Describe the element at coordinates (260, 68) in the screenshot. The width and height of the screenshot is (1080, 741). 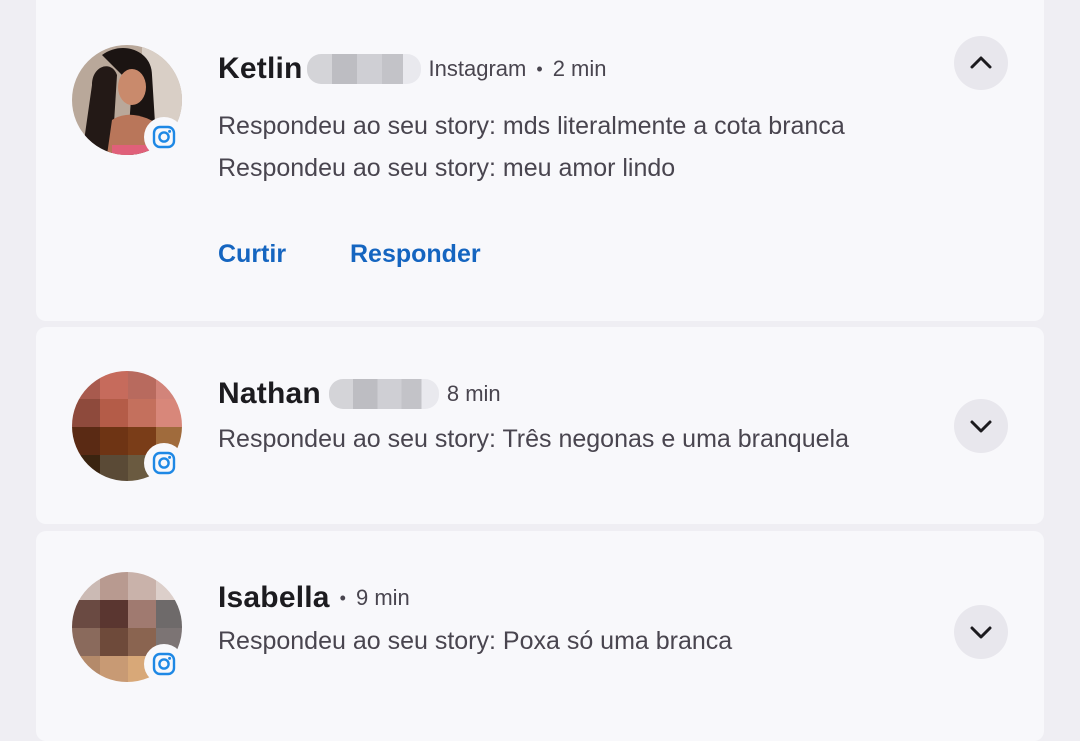
I see `sender-name: Ketlin` at that location.